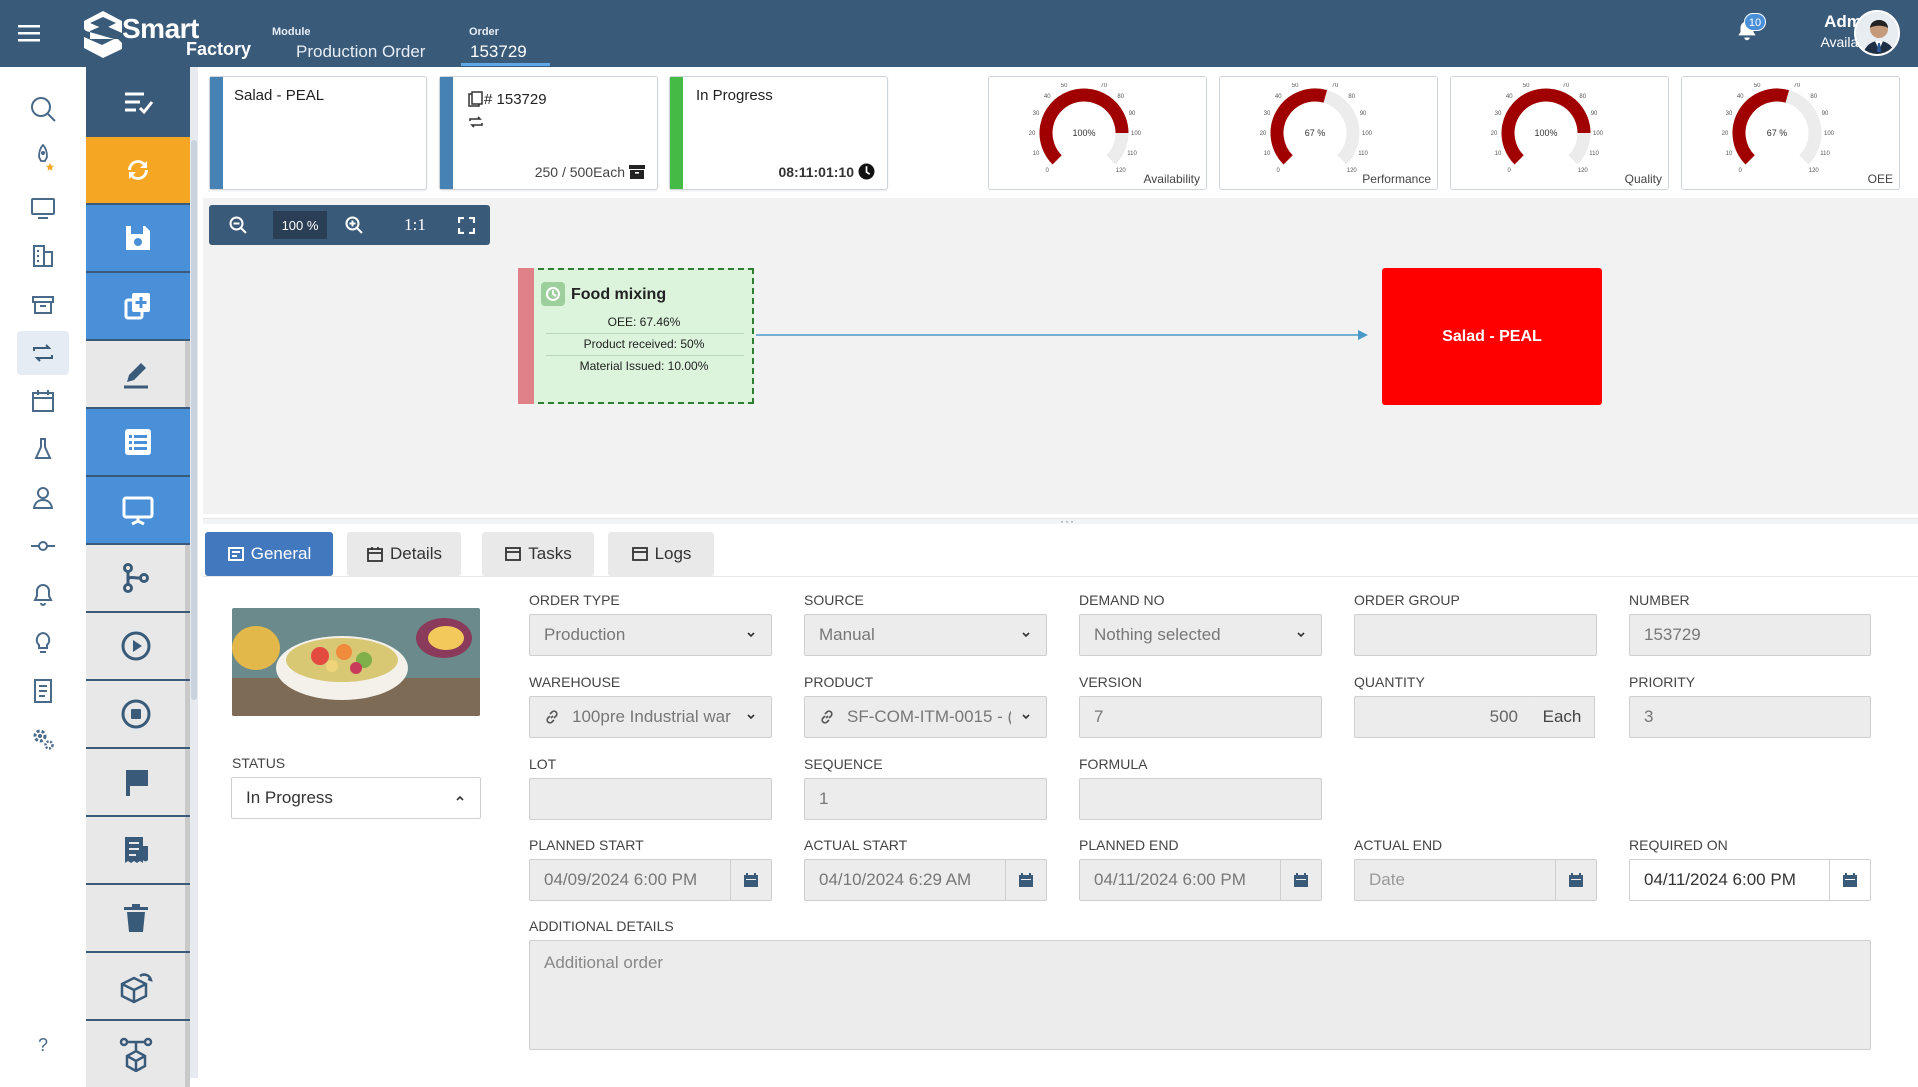 The image size is (1918, 1087). Describe the element at coordinates (43, 449) in the screenshot. I see `flask-icon` at that location.